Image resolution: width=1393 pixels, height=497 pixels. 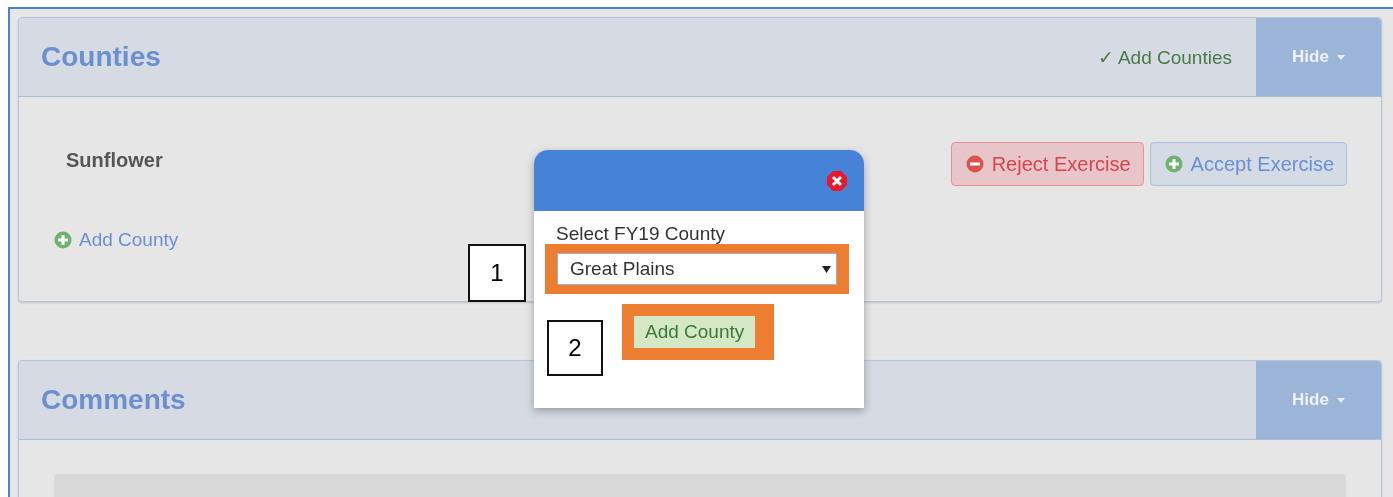 I want to click on county-select: Great Plains, so click(x=697, y=269).